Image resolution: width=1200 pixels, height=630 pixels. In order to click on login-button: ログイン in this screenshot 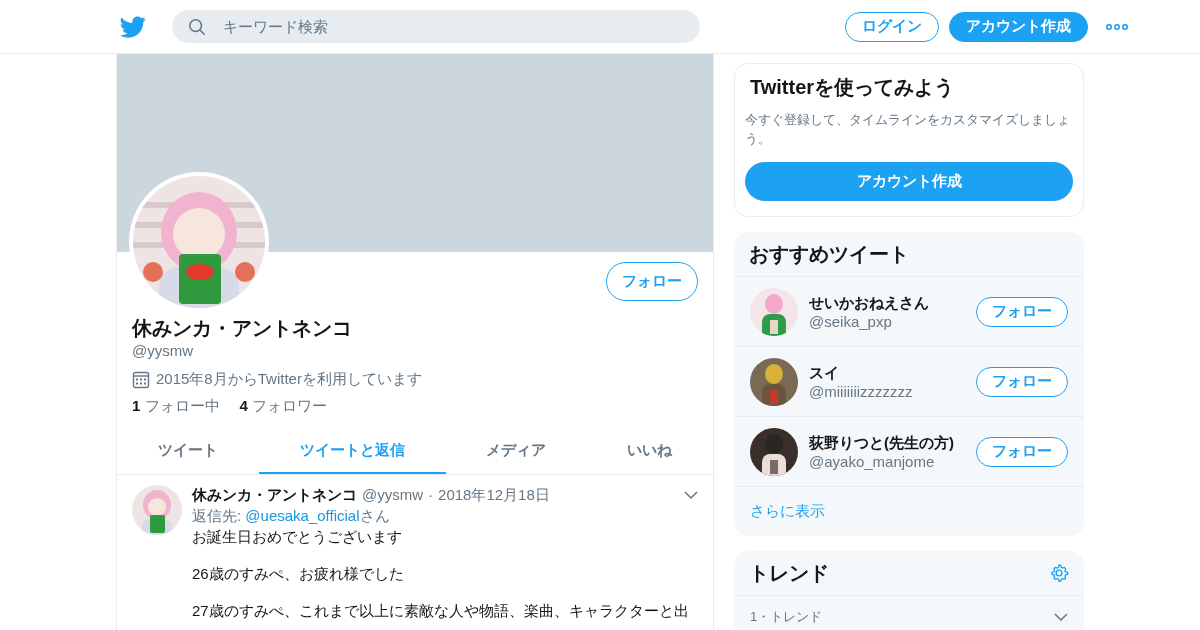, I will do `click(892, 26)`.